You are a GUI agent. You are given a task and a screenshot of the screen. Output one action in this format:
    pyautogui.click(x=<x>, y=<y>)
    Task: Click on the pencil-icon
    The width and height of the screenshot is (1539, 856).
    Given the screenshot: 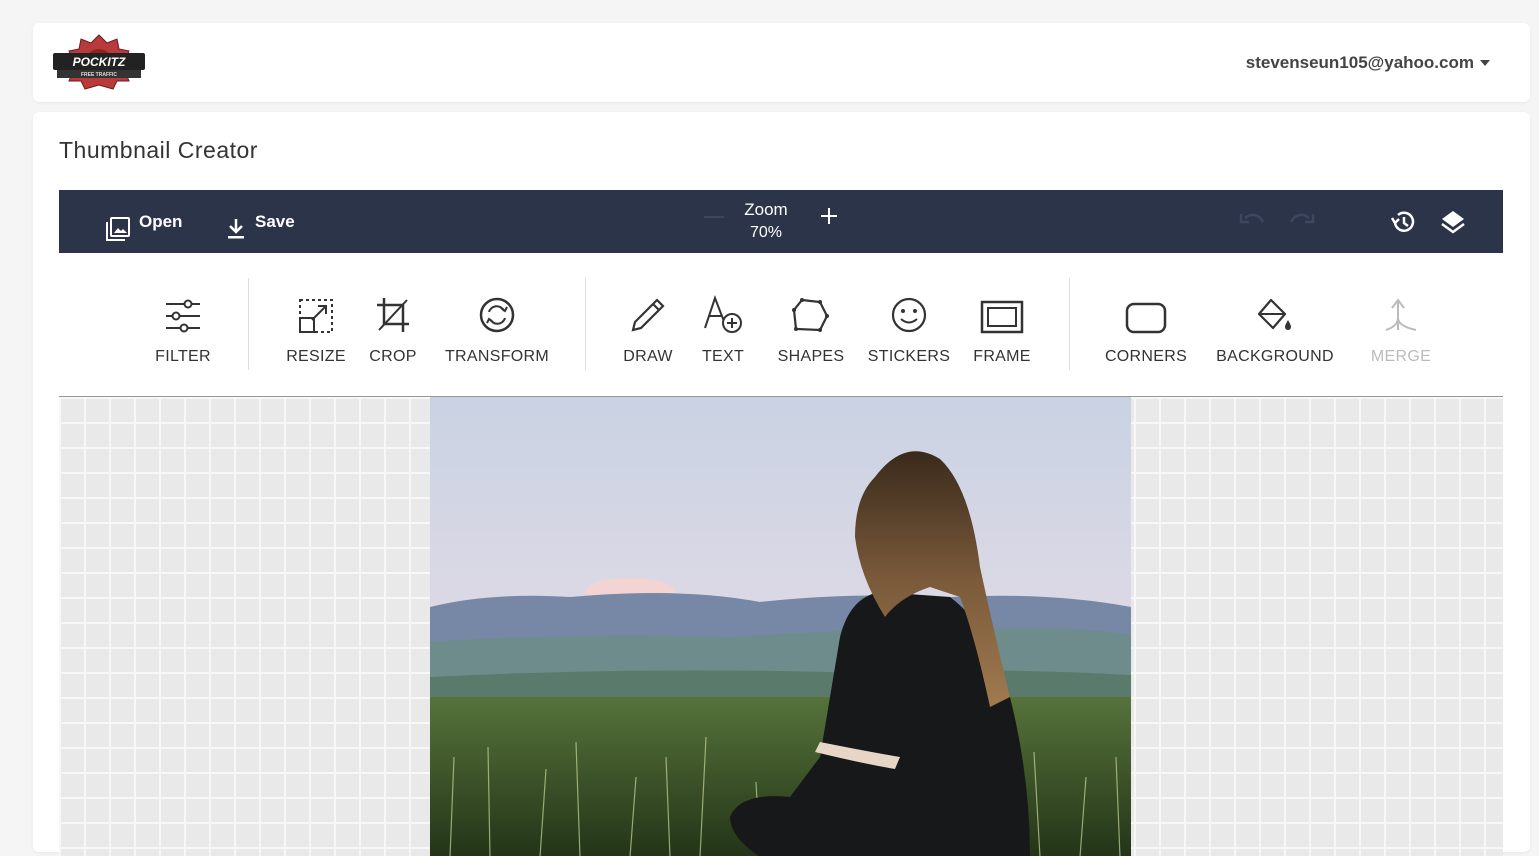 What is the action you would take?
    pyautogui.click(x=648, y=311)
    